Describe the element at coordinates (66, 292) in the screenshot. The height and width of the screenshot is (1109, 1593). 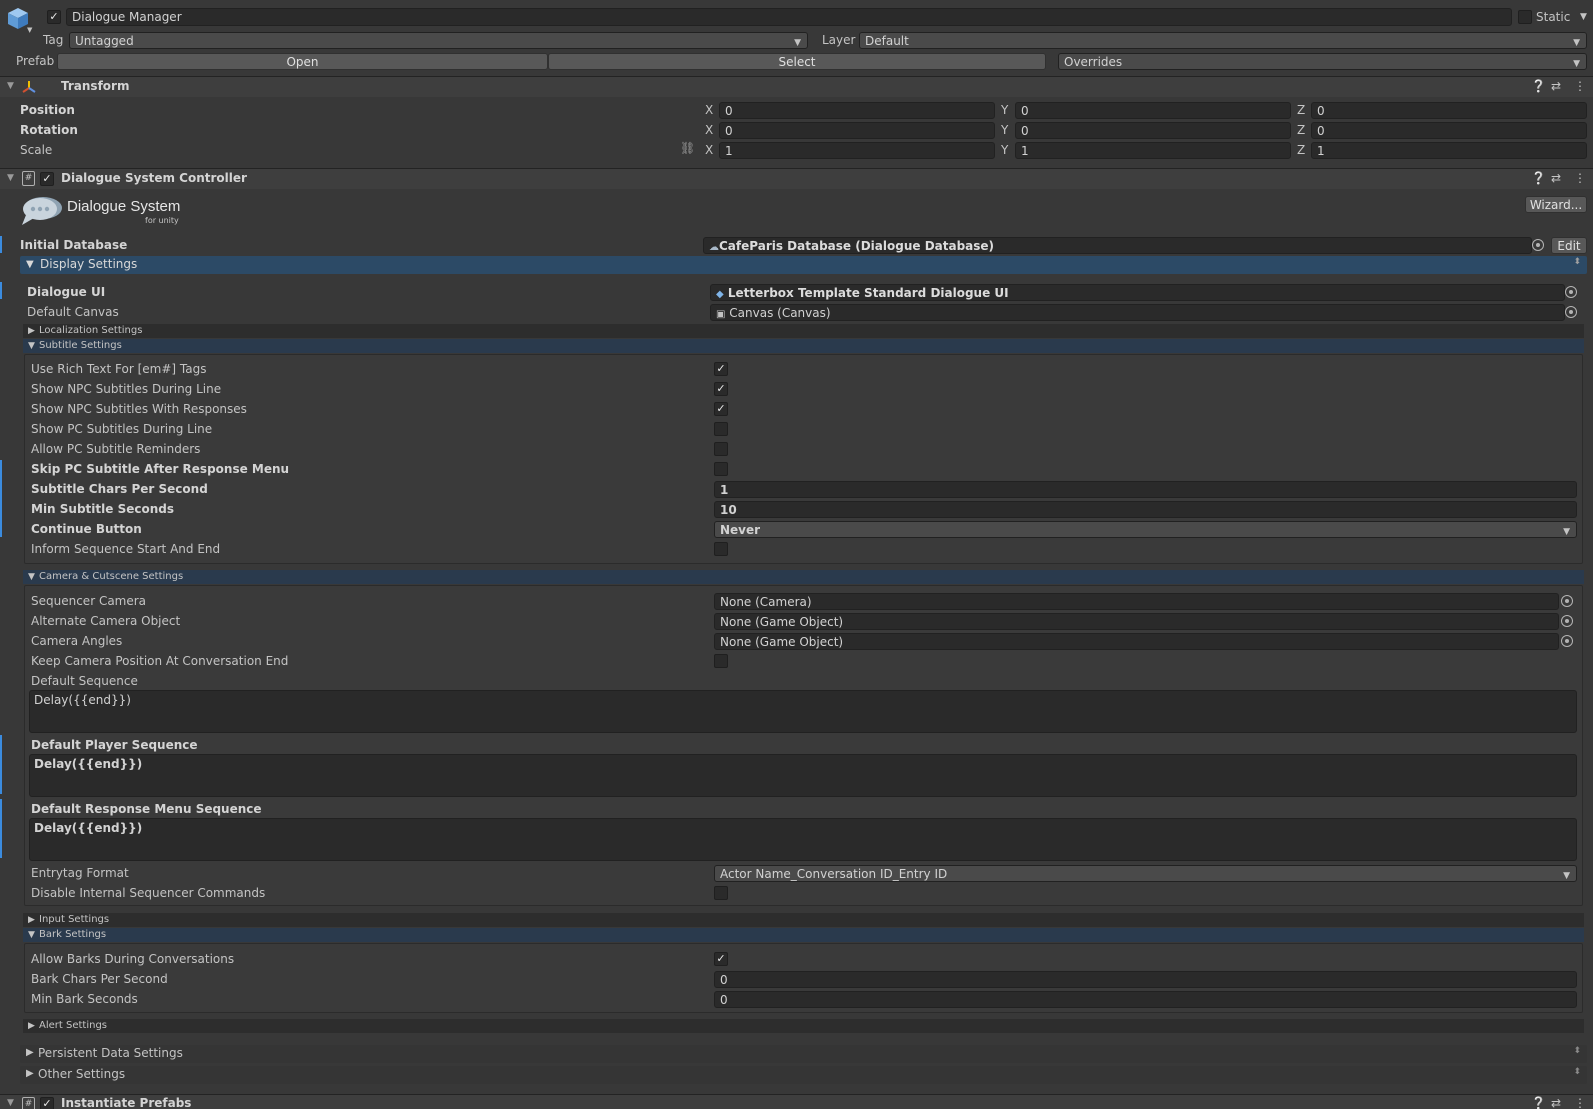
I see `dialogue-ui-label: Dialogue UI` at that location.